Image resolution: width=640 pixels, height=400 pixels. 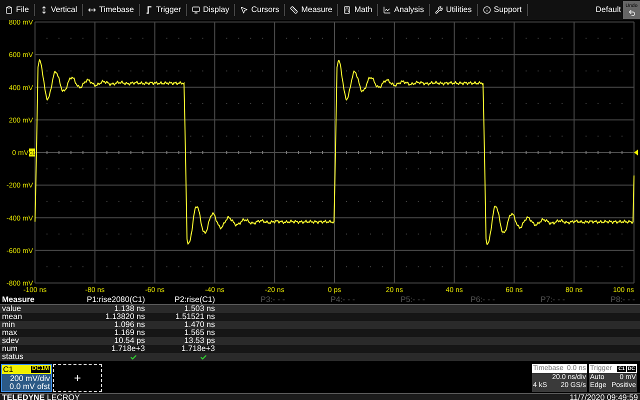 I want to click on measure-header: P1:rise2080(C1), so click(x=110, y=300).